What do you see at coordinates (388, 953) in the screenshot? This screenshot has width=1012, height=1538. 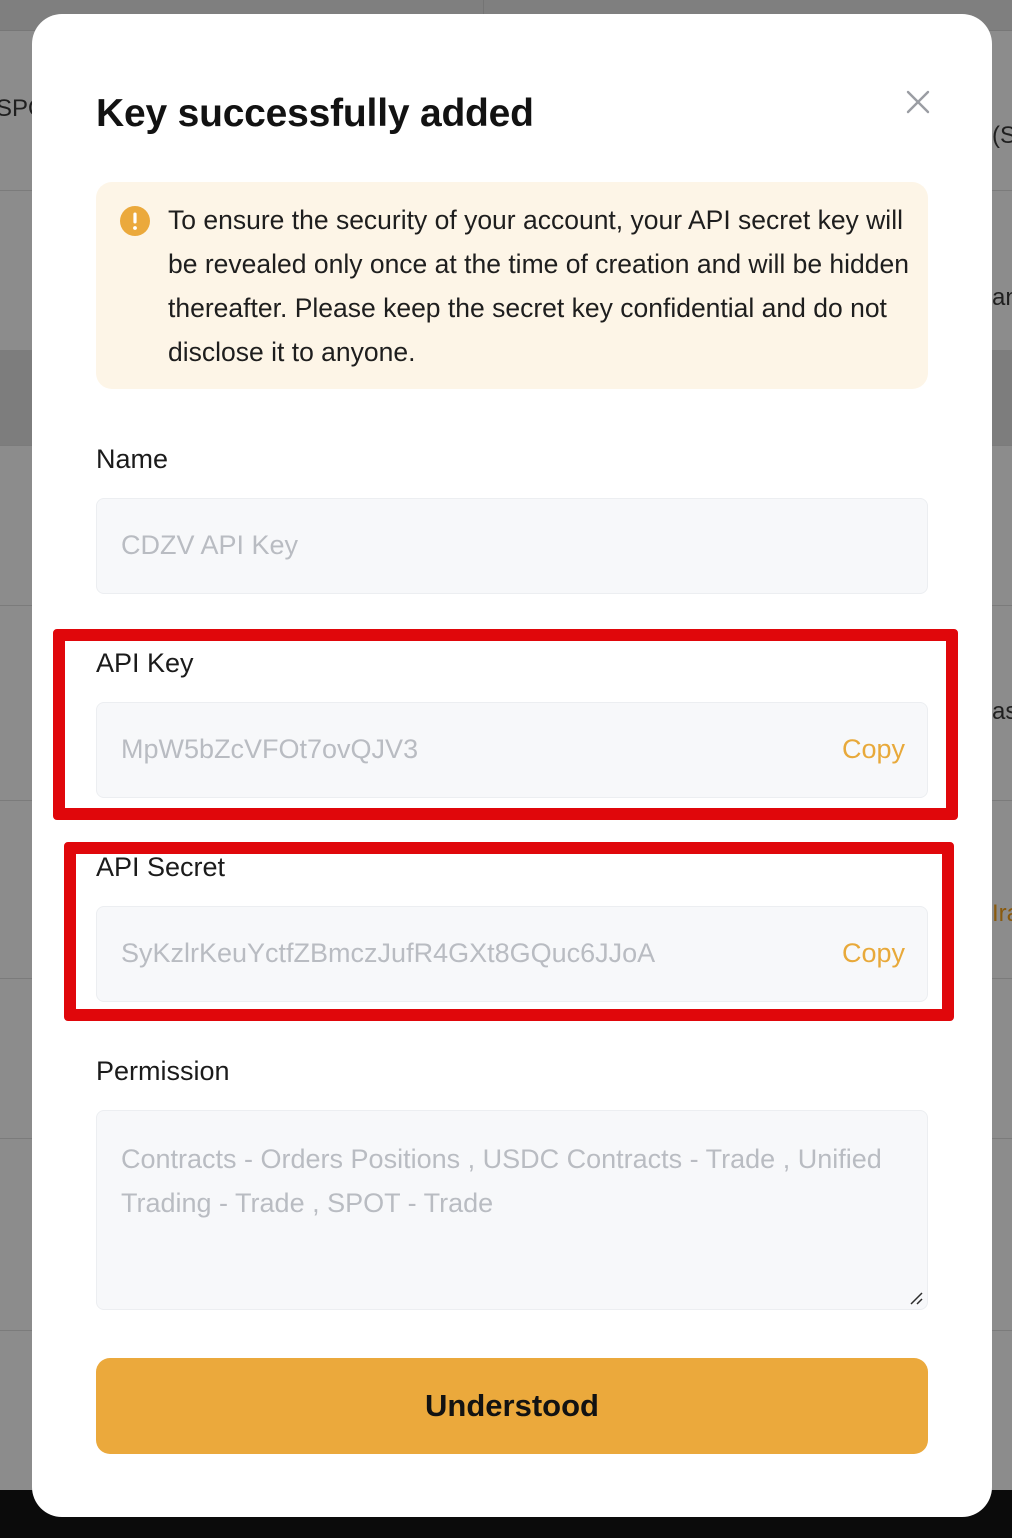 I see `api-secret-value: SyKzlrKeuYctfZBmczJufR4GXt8GQuc6JJoA` at bounding box center [388, 953].